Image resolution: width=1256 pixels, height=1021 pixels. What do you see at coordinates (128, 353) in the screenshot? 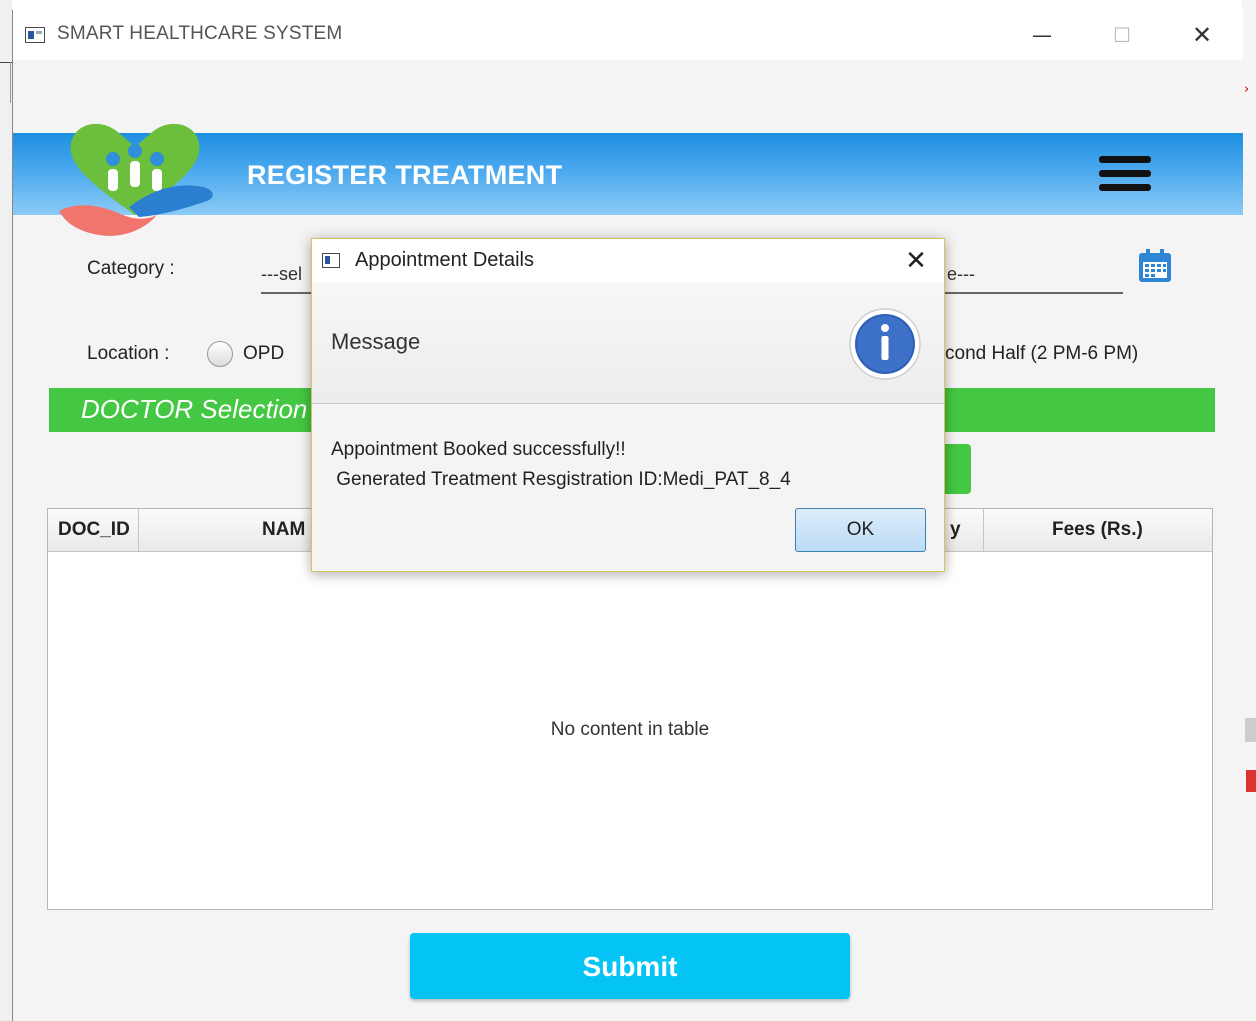
I see `location-label: Location :` at bounding box center [128, 353].